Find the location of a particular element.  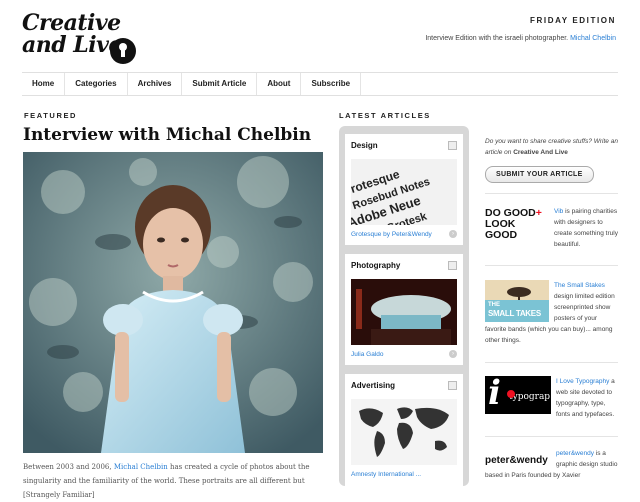

nav-about: About is located at coordinates (279, 84).